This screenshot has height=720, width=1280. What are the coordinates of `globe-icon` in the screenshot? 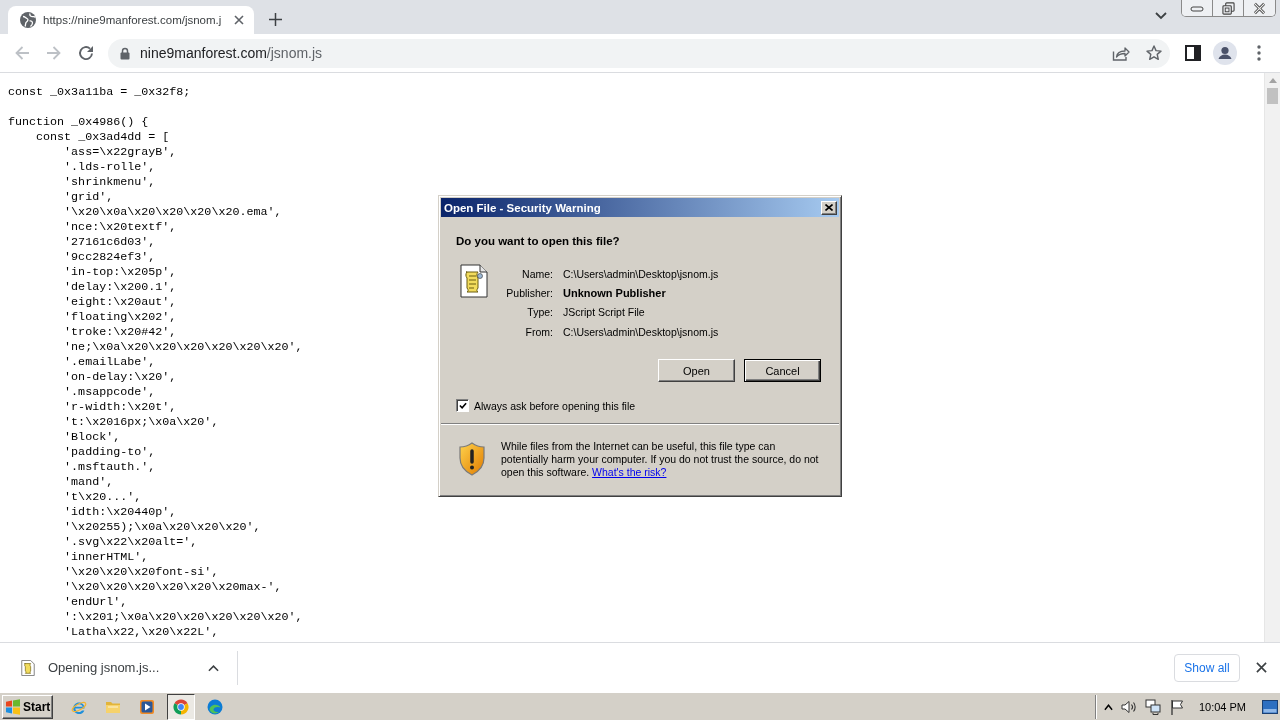 It's located at (28, 20).